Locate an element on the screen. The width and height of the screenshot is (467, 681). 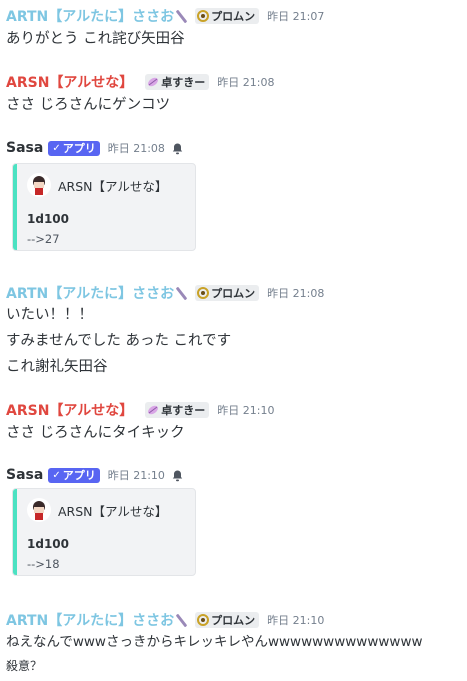
message-header: ARTN【アルたに】ささお プロムン 昨日 21:07 is located at coordinates (236, 16).